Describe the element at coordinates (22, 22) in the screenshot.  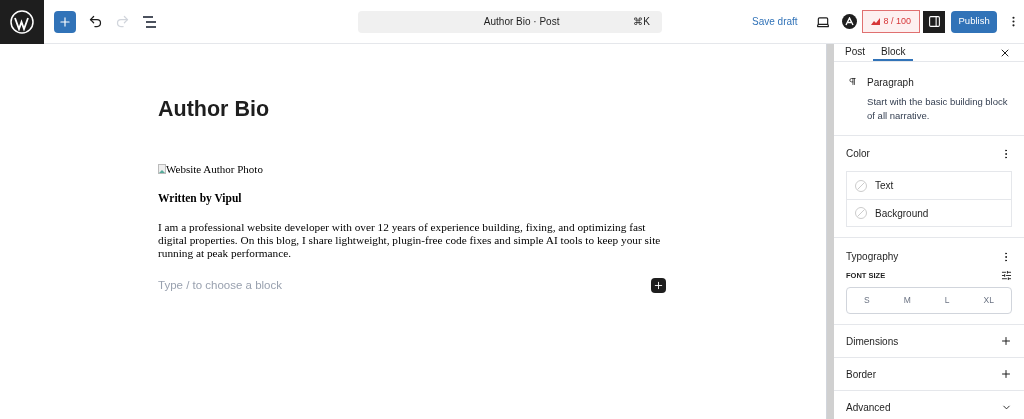
I see `wordpress-logo-icon` at that location.